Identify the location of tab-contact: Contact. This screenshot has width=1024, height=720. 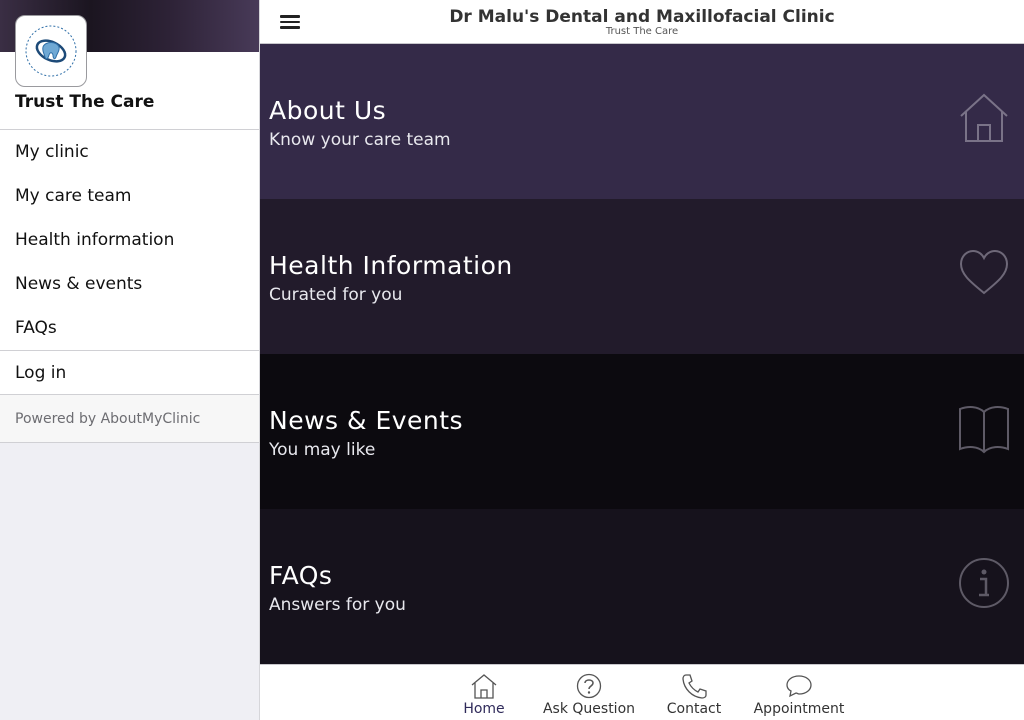
(694, 692).